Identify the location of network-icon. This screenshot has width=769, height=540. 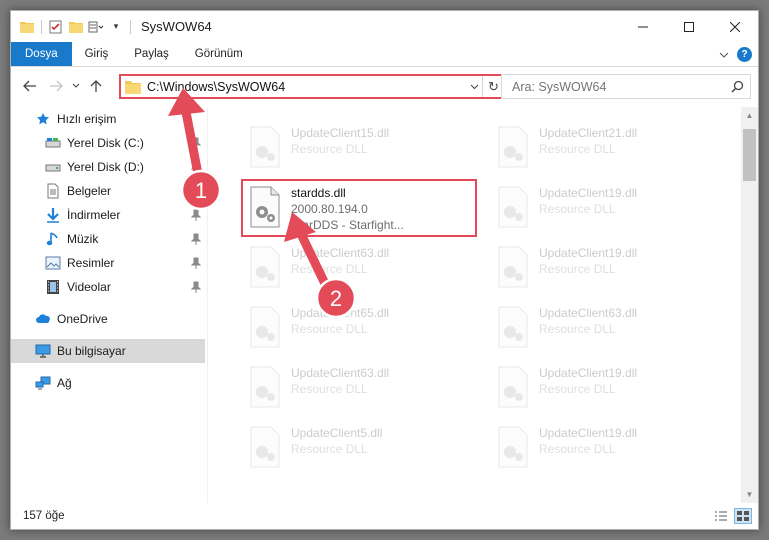
(43, 383).